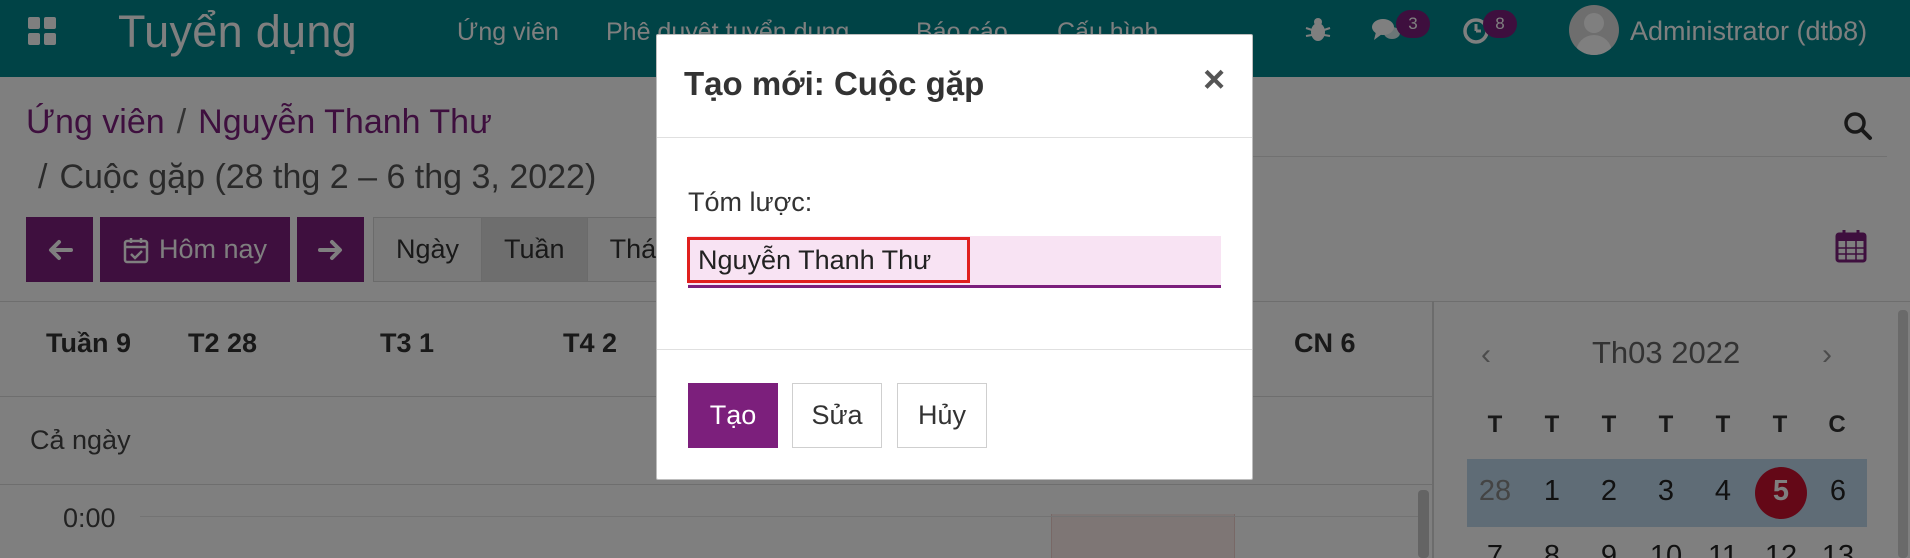 Image resolution: width=1910 pixels, height=558 pixels. I want to click on dialog-header: Tạo mới: Cuộc gặp ×, so click(954, 86).